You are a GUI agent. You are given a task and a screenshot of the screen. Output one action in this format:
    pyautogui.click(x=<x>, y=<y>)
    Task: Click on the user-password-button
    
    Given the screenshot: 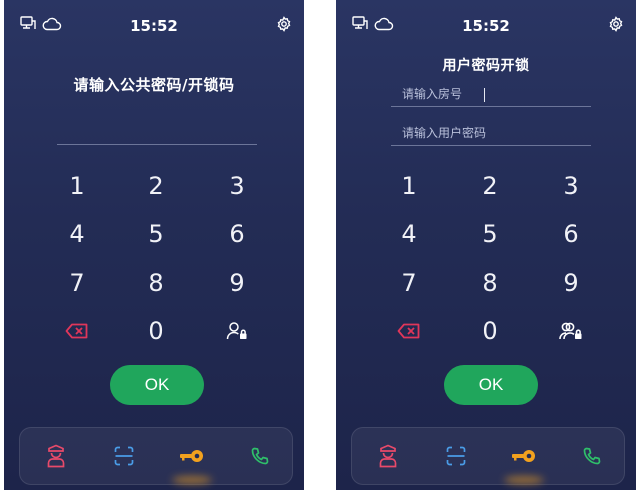 What is the action you would take?
    pyautogui.click(x=237, y=331)
    